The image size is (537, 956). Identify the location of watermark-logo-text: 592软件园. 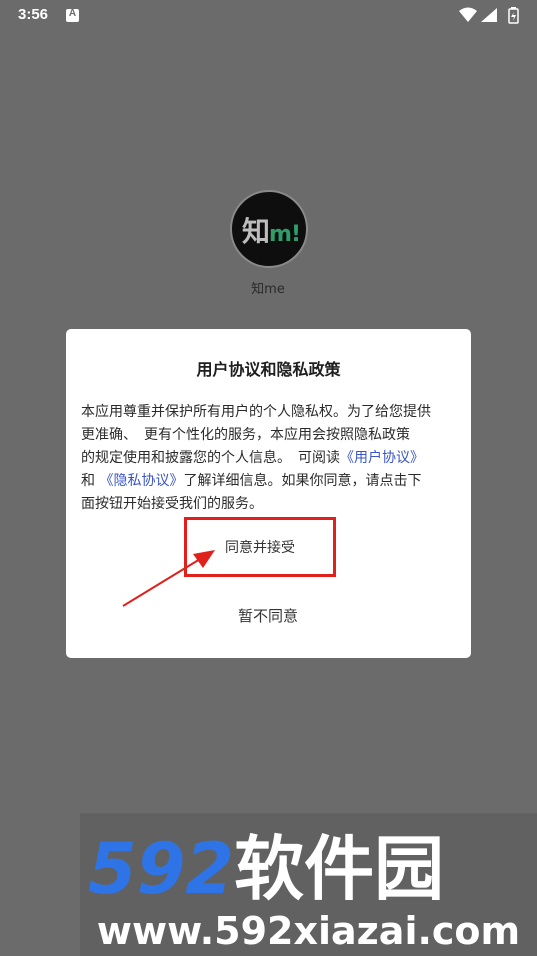
(266, 867).